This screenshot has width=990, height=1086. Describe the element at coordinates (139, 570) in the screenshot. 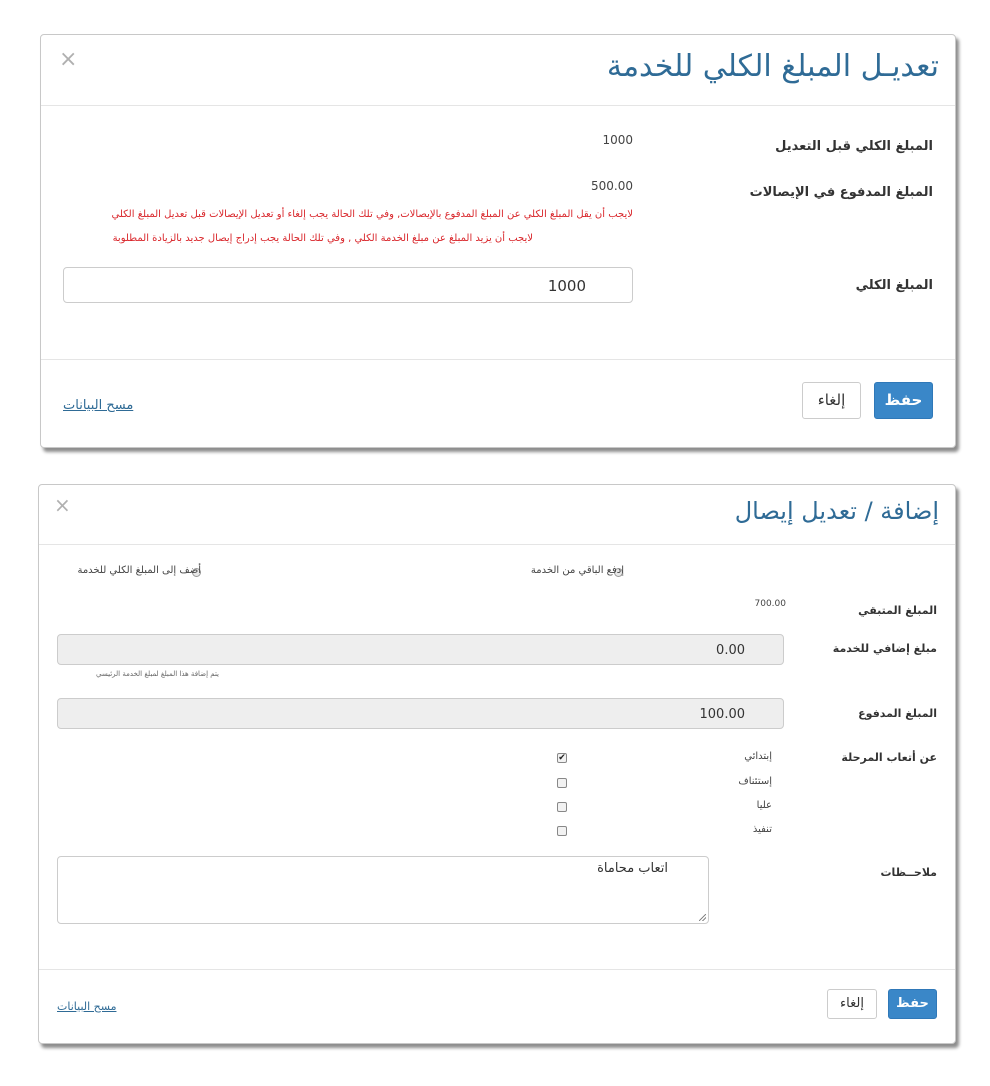

I see `radio-add-to-total-label: أضف إلى المبلغ الكلي للخدمة` at that location.